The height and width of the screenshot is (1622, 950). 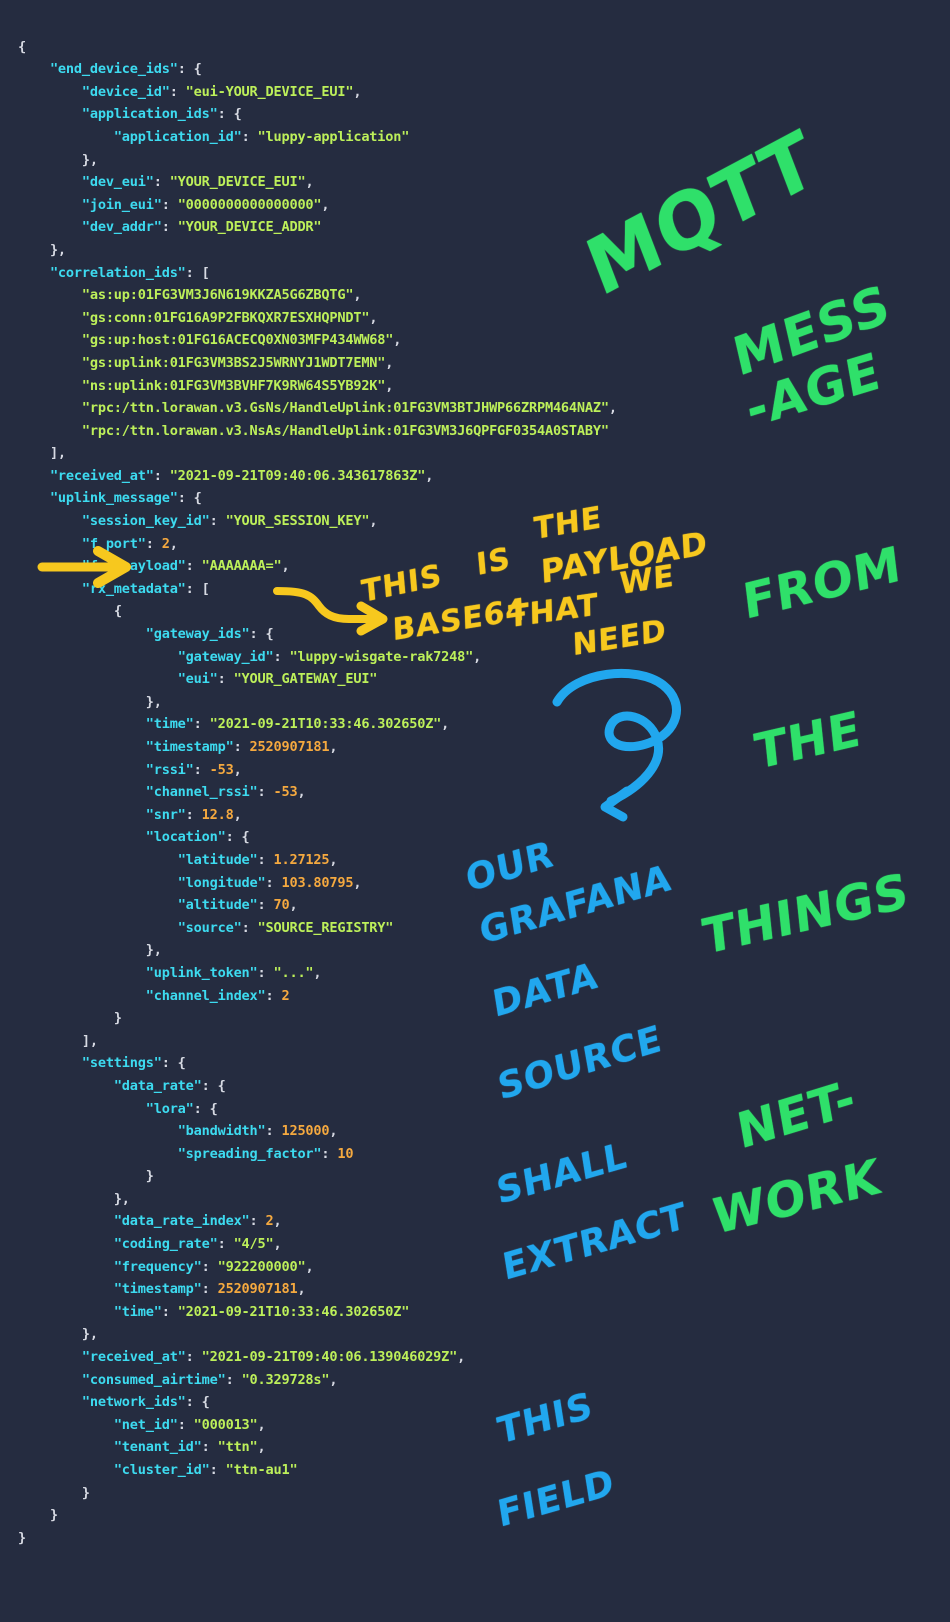 What do you see at coordinates (484, 973) in the screenshot?
I see `code-line: "uplink_token": "...",` at bounding box center [484, 973].